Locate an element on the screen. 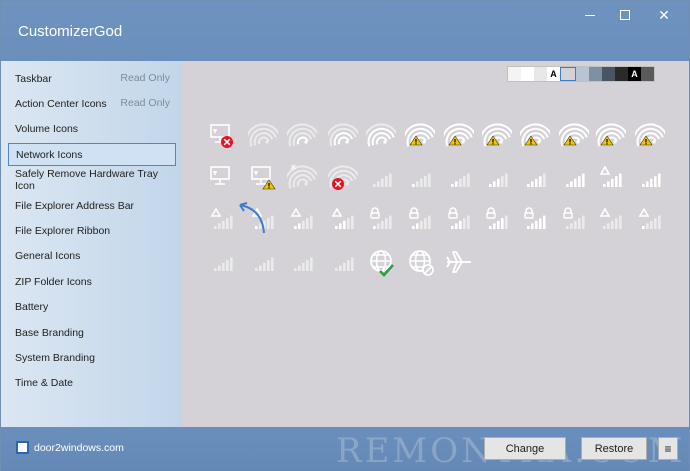 The image size is (690, 471). sidebar-item-file-explorer-ribbon: File Explorer Ribbon is located at coordinates (92, 230).